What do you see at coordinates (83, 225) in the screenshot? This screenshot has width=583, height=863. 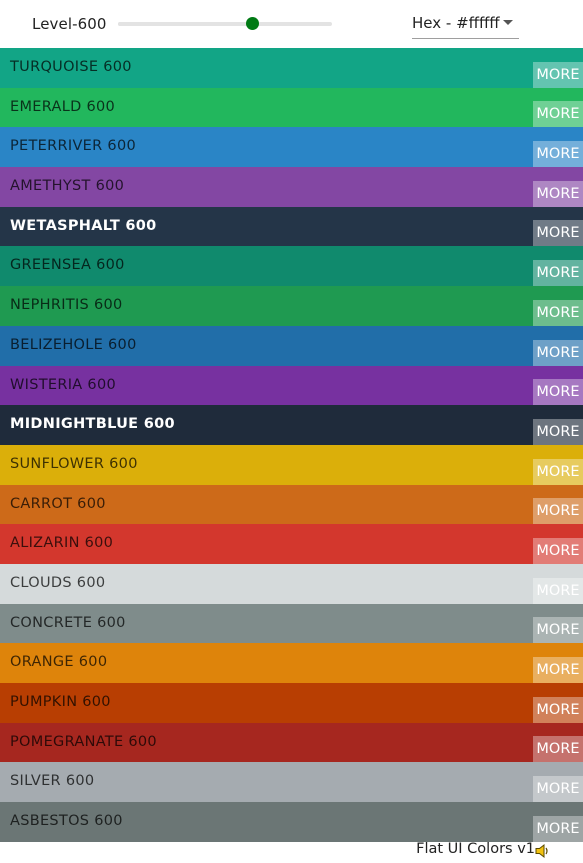 I see `color-name: WETASPHALT 600` at bounding box center [83, 225].